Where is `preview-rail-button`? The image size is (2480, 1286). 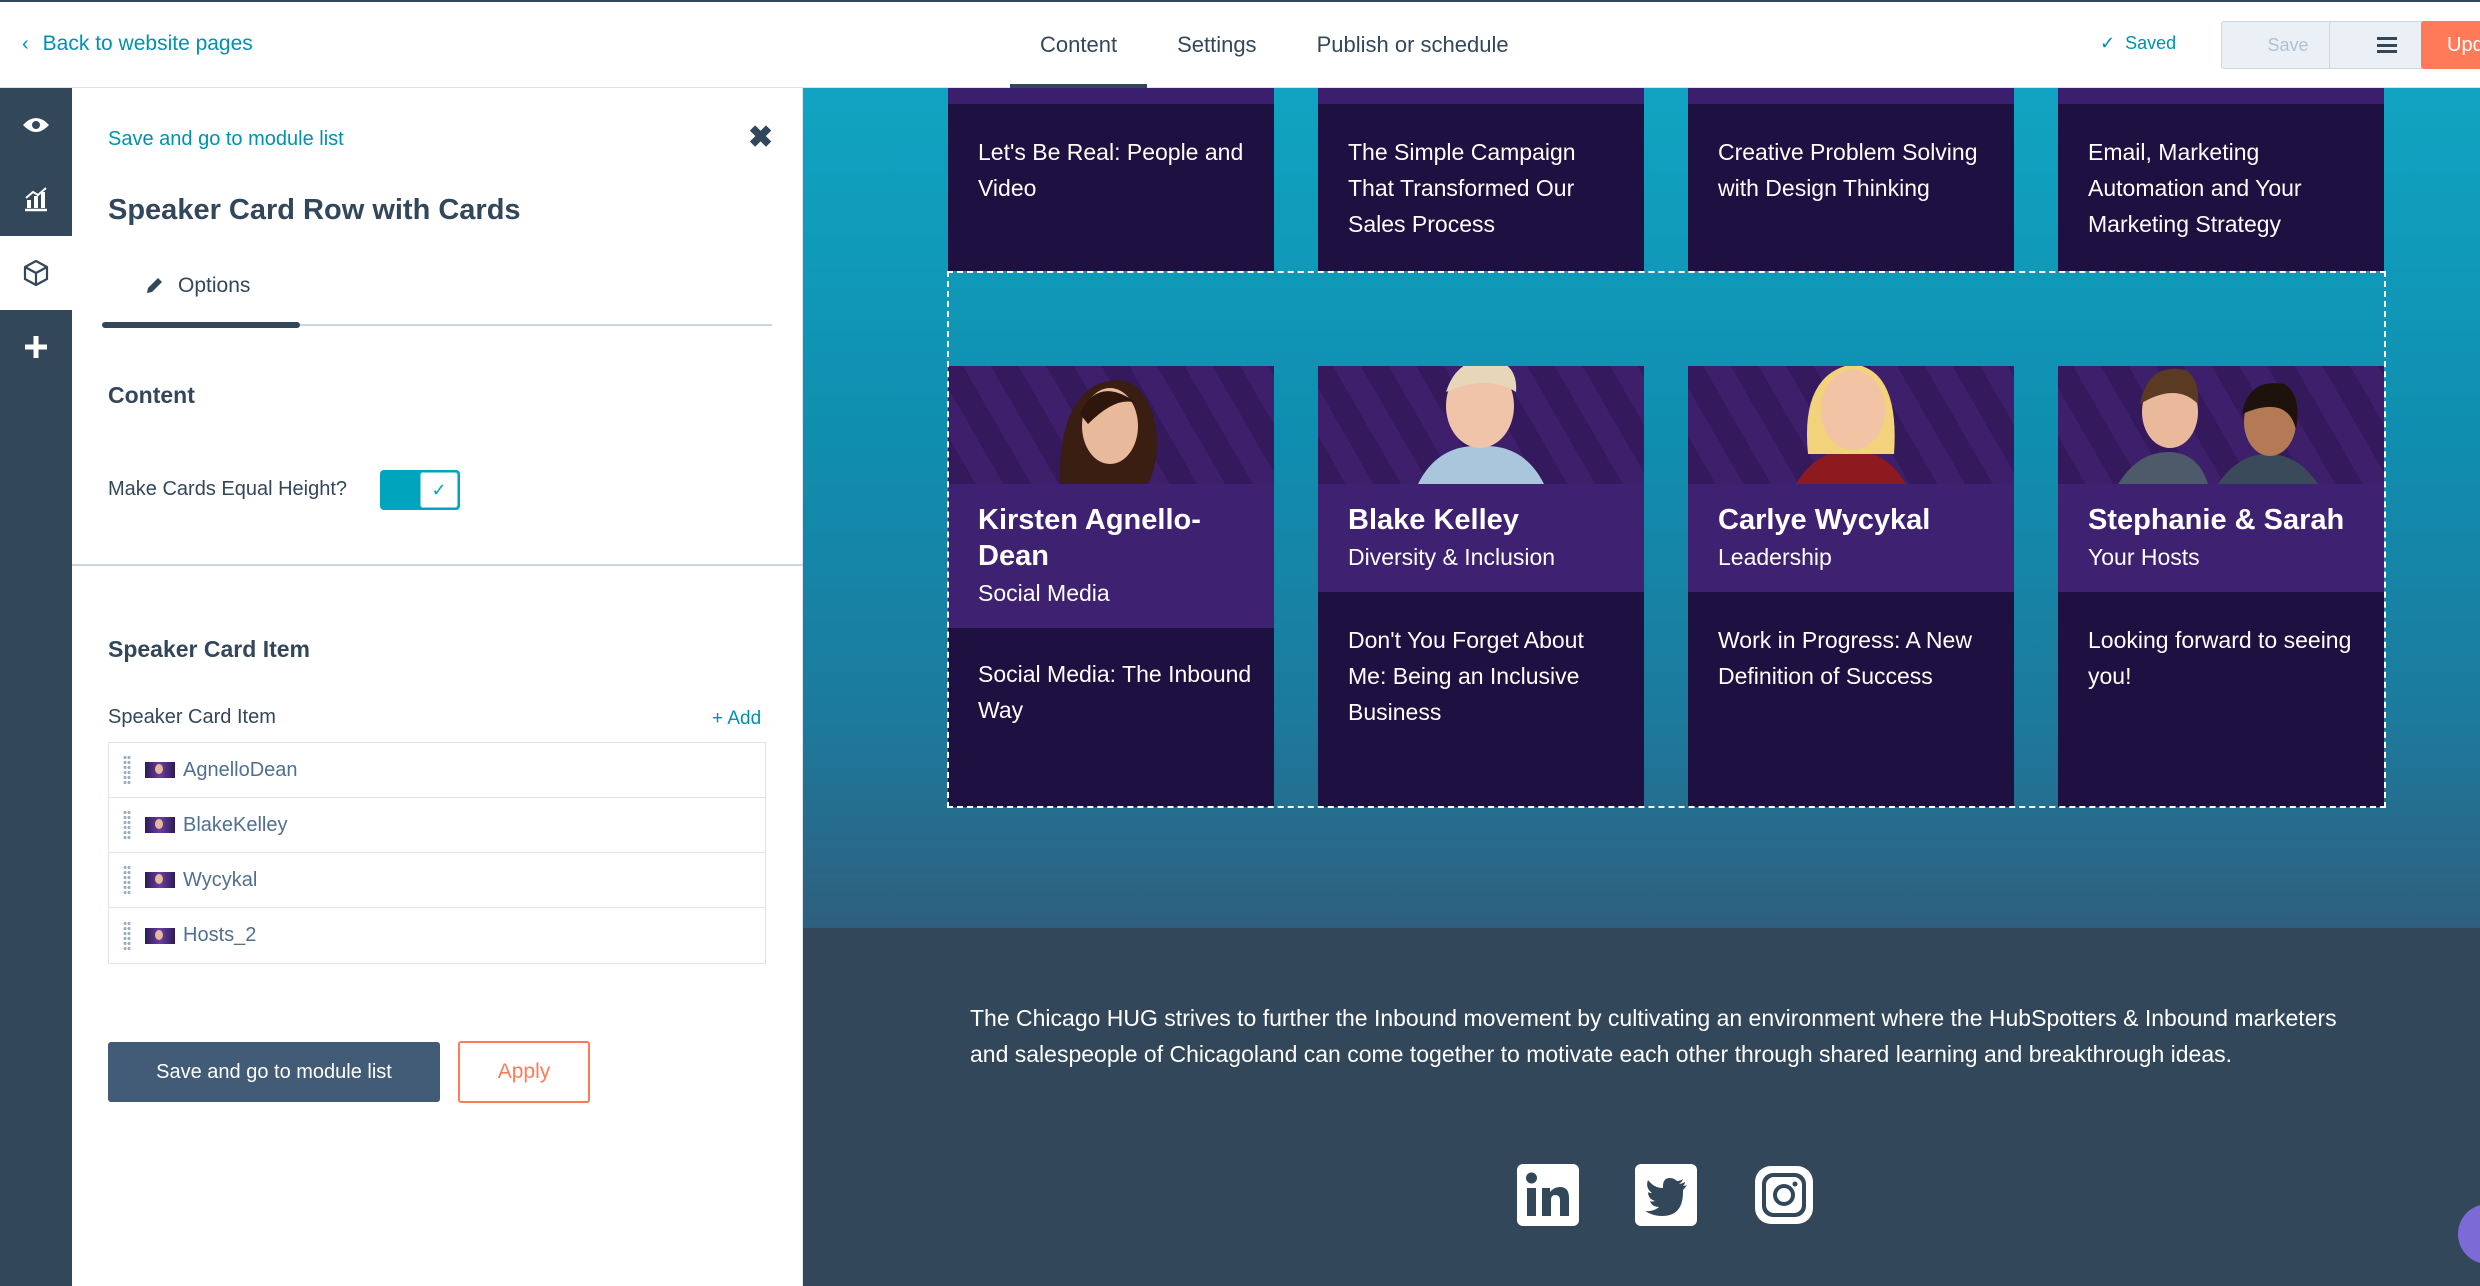
preview-rail-button is located at coordinates (36, 125).